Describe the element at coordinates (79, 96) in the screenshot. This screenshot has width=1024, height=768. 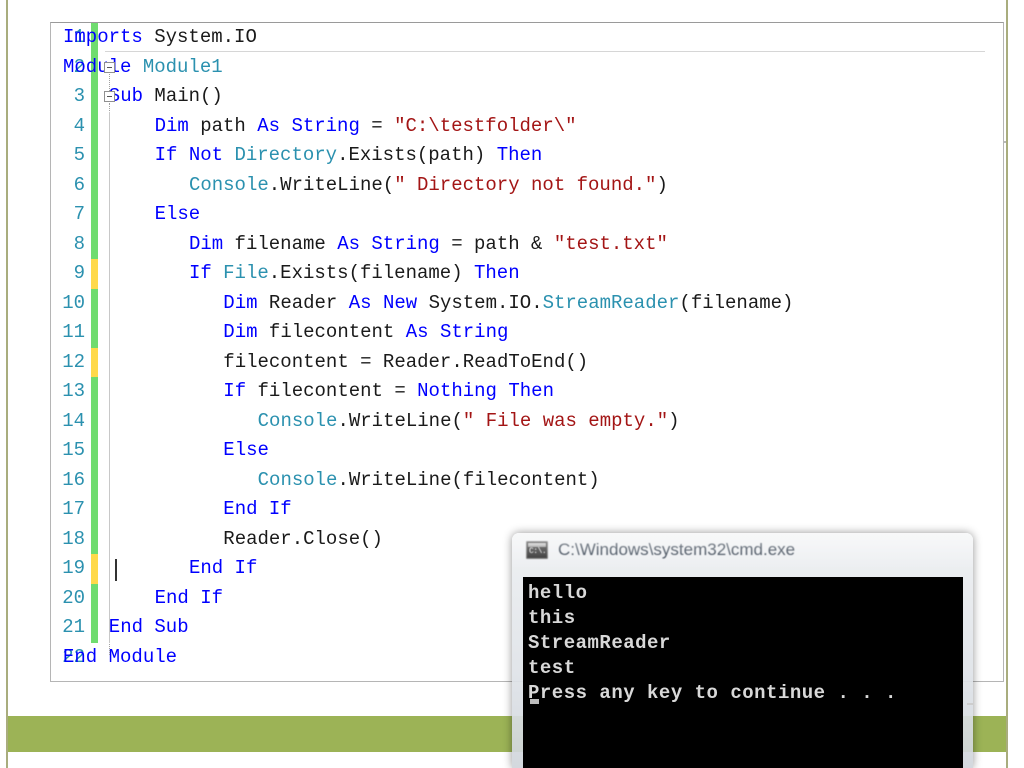
I see `line-number: 3` at that location.